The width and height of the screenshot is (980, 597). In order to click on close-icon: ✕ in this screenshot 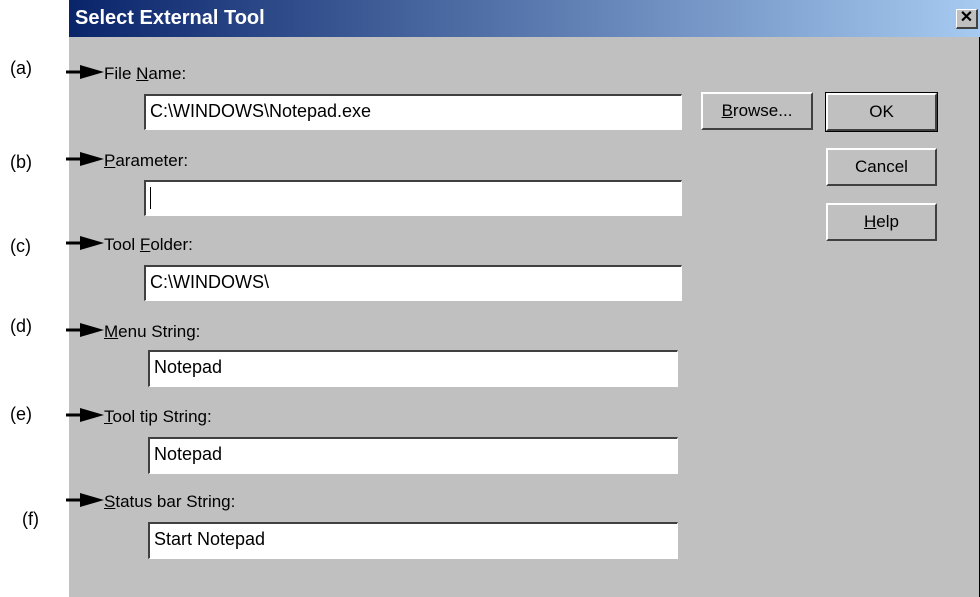, I will do `click(966, 17)`.